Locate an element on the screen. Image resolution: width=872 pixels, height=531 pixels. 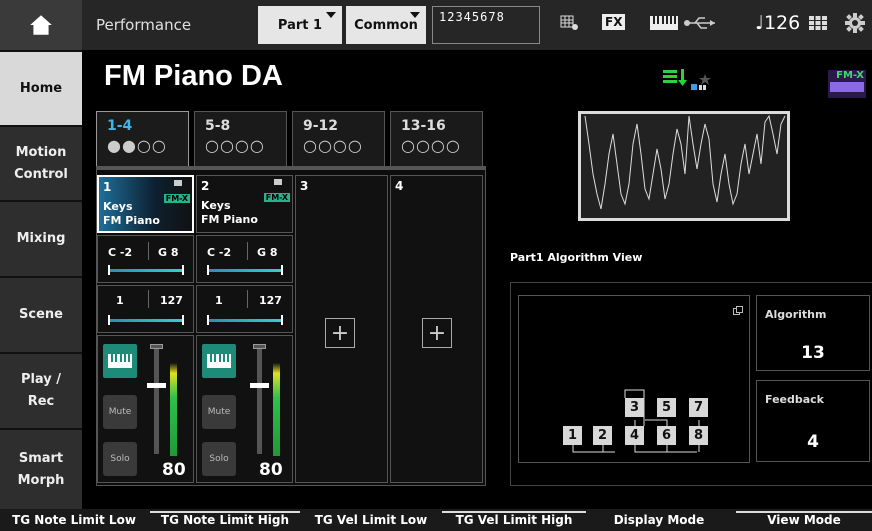
sidebar-item-motion-control: Motion Control is located at coordinates (41, 162).